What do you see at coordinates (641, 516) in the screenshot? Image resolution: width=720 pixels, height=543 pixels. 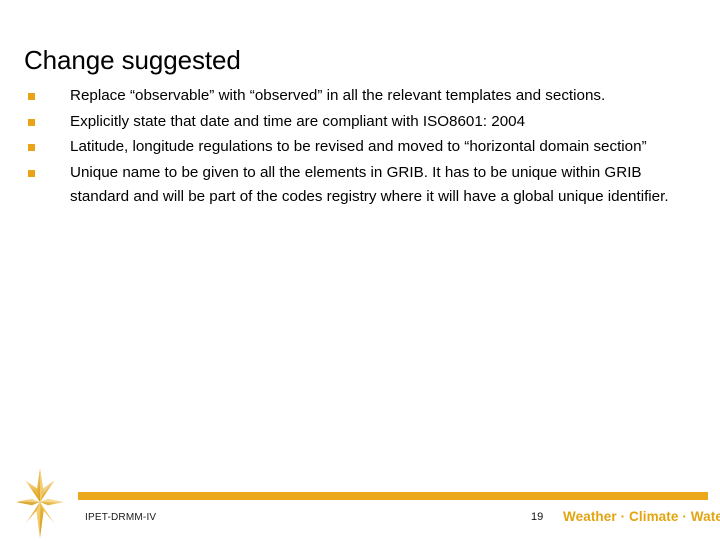 I see `footer-tagline: Weather · Climate · Water` at bounding box center [641, 516].